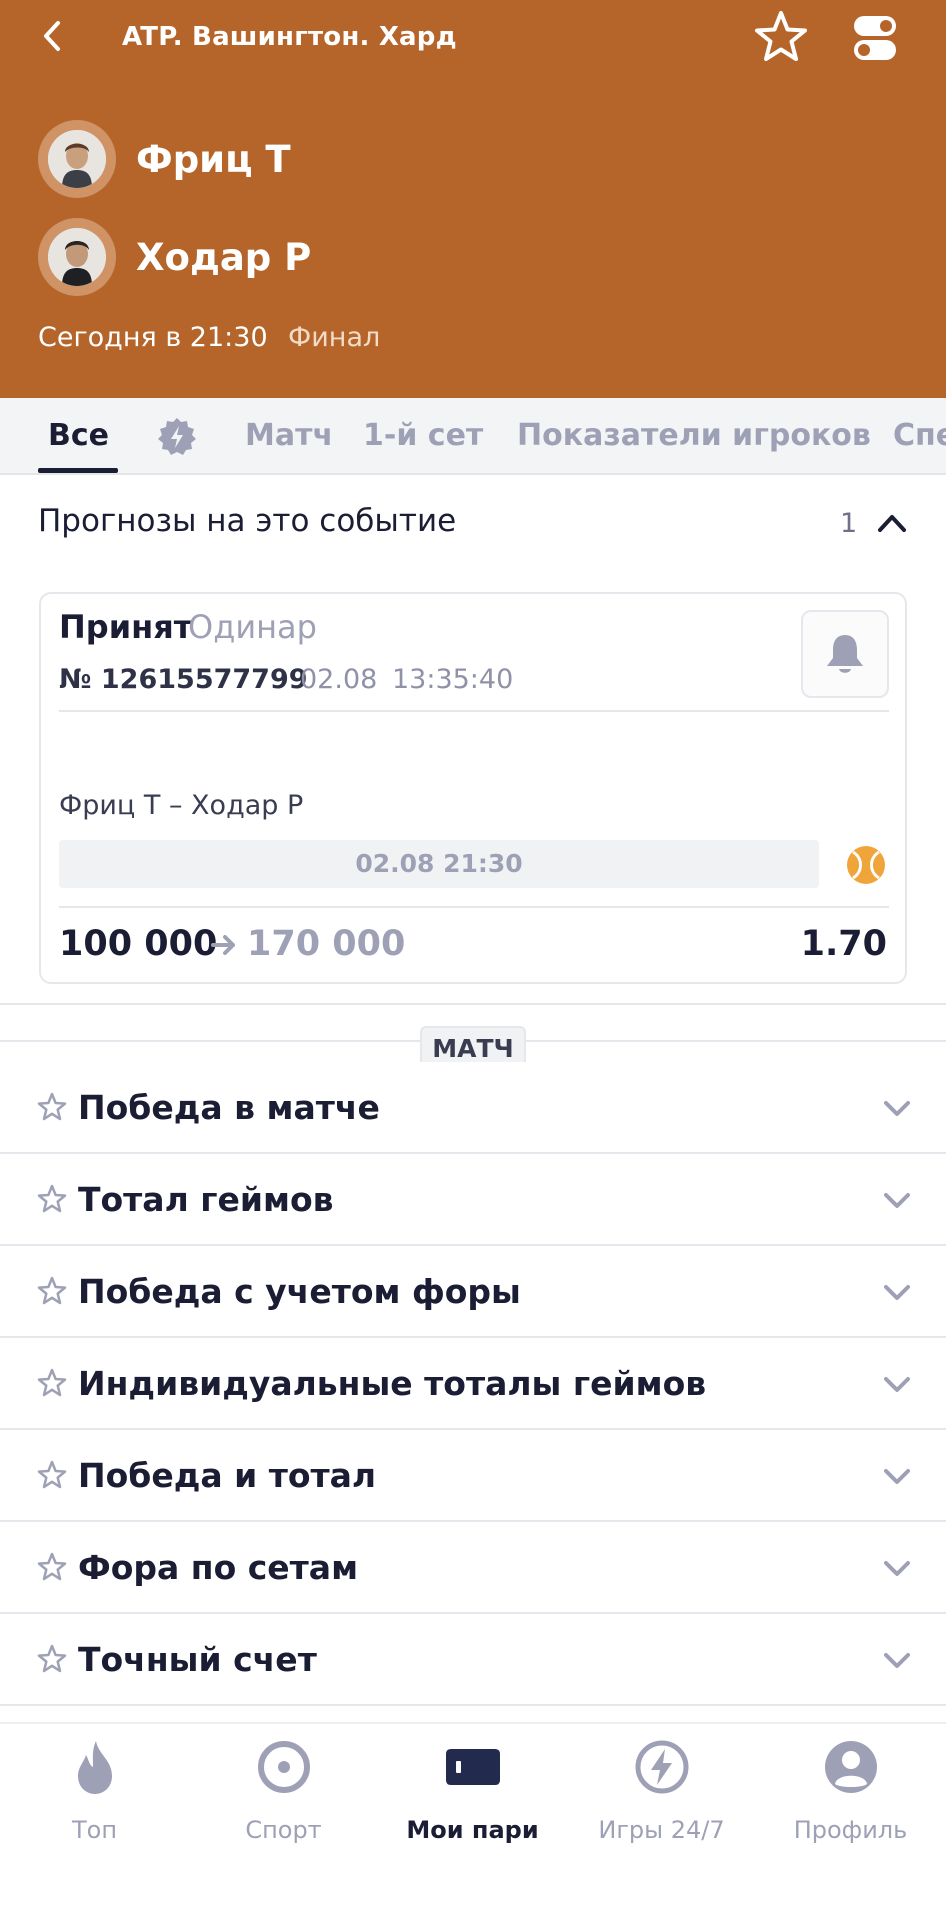 This screenshot has width=946, height=1920. Describe the element at coordinates (247, 521) in the screenshot. I see `predictions-title: Прогнозы на это событие` at that location.